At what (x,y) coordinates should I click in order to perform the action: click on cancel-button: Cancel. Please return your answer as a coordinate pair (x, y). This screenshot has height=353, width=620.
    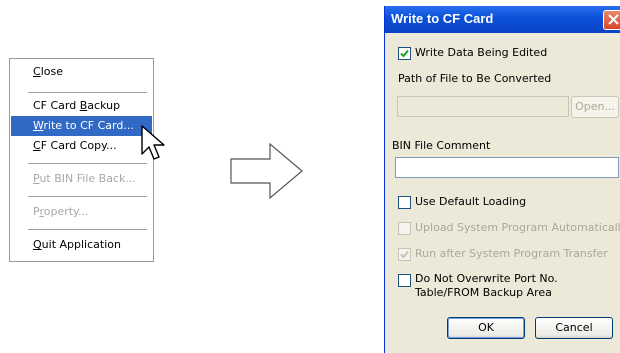
    Looking at the image, I should click on (574, 328).